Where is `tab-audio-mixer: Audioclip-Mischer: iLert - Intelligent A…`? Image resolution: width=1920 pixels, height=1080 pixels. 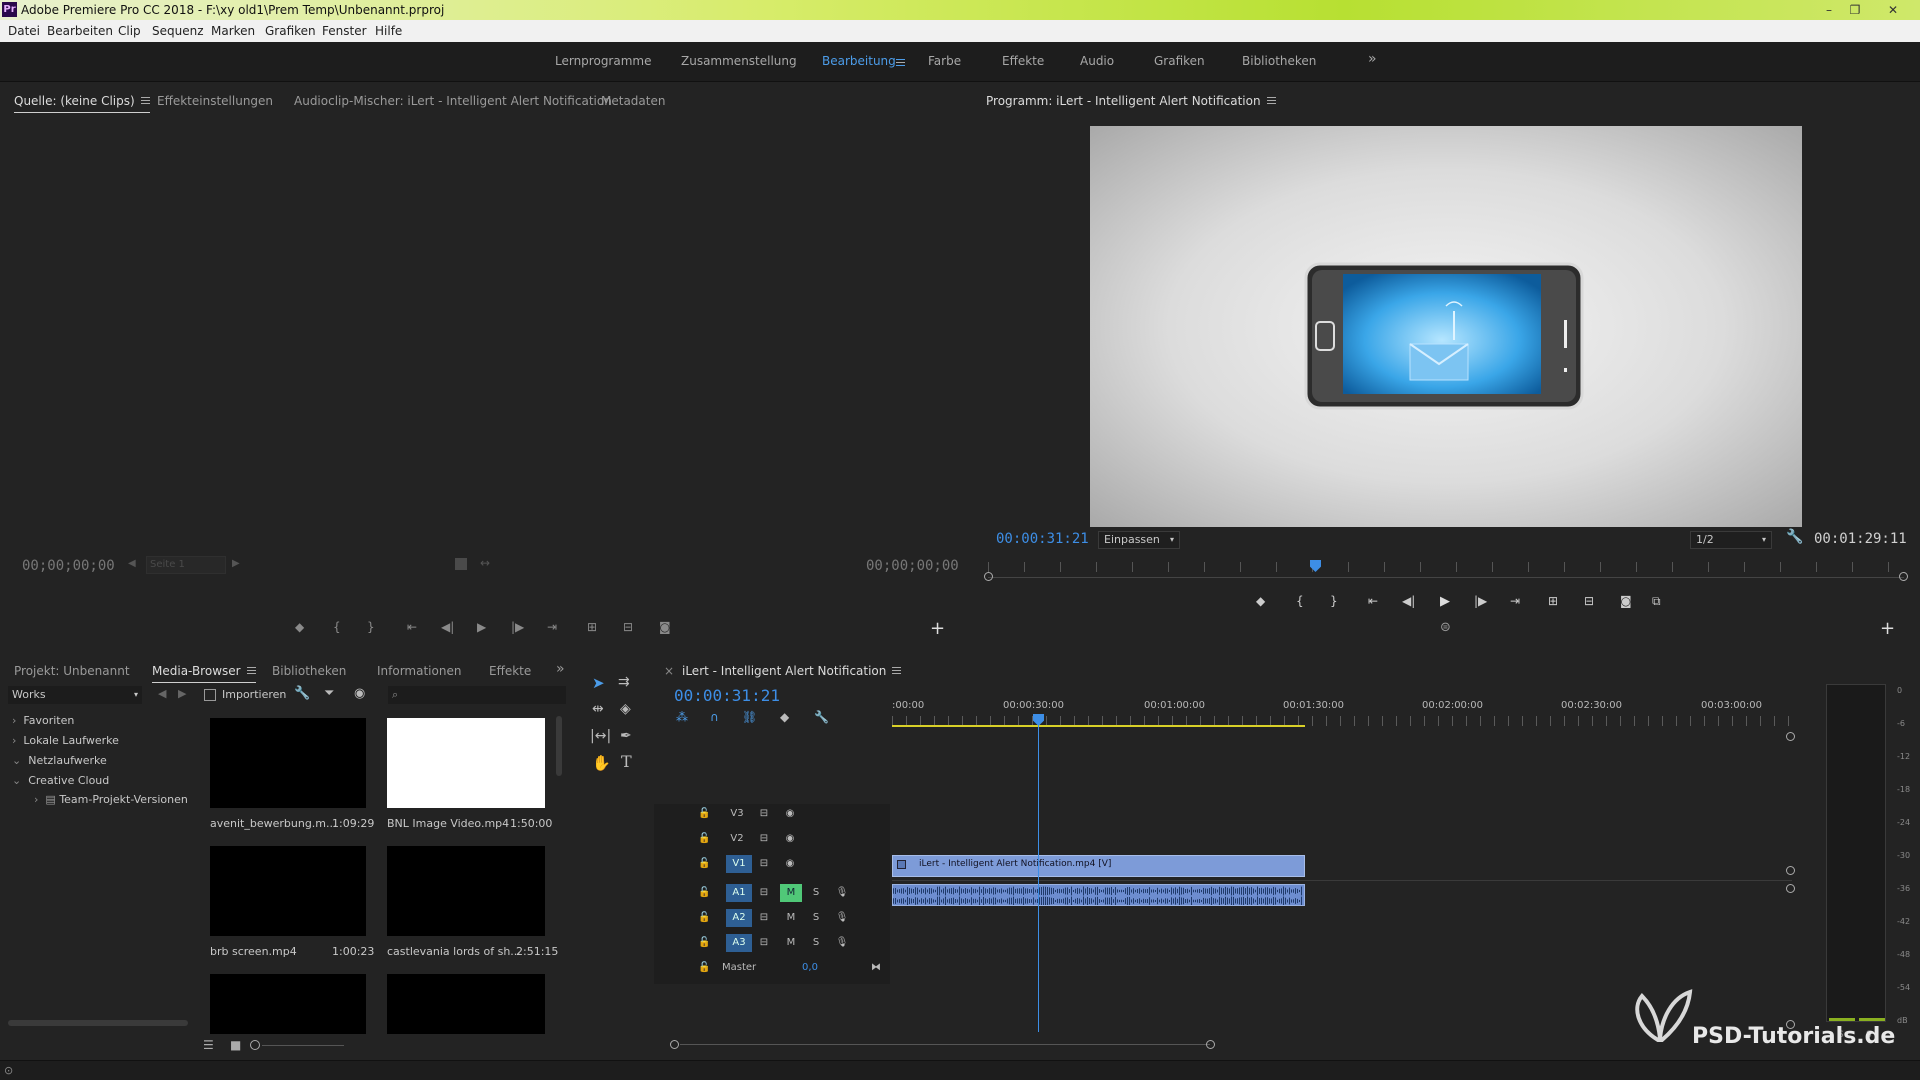 tab-audio-mixer: Audioclip-Mischer: iLert - Intelligent A… is located at coordinates (453, 101).